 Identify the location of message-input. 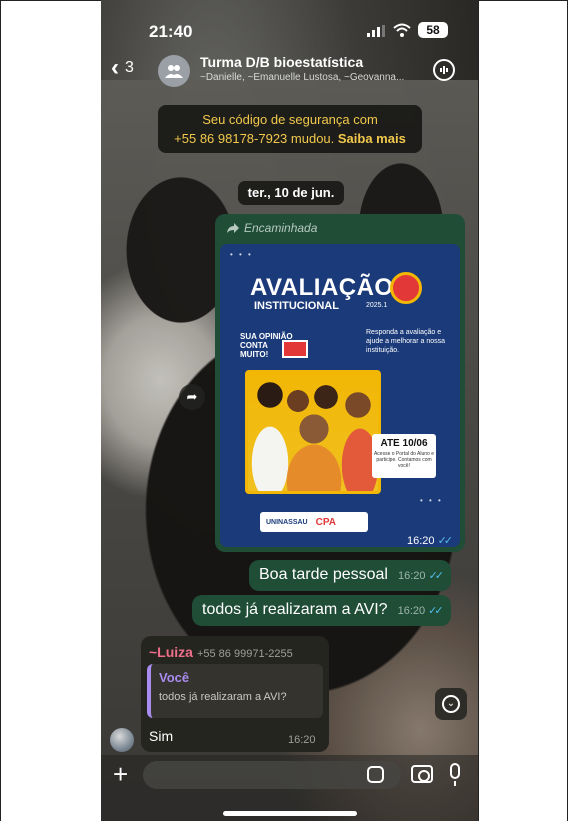
(272, 775).